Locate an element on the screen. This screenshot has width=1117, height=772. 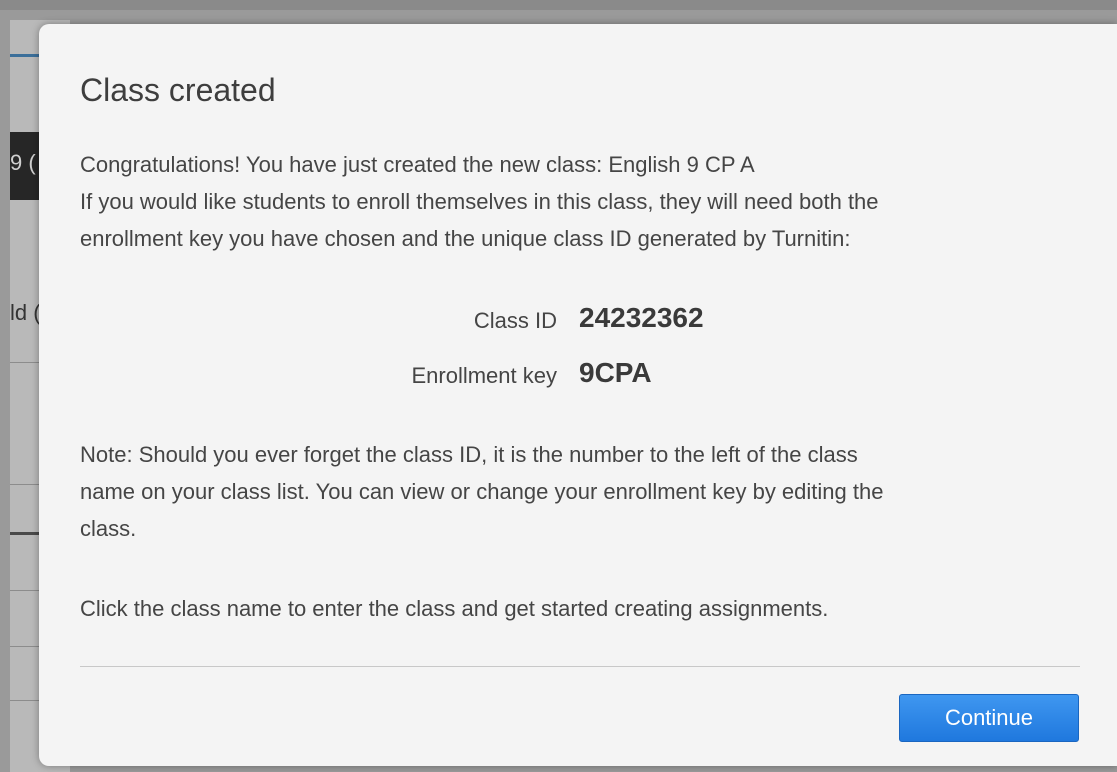
footer-divider is located at coordinates (580, 666).